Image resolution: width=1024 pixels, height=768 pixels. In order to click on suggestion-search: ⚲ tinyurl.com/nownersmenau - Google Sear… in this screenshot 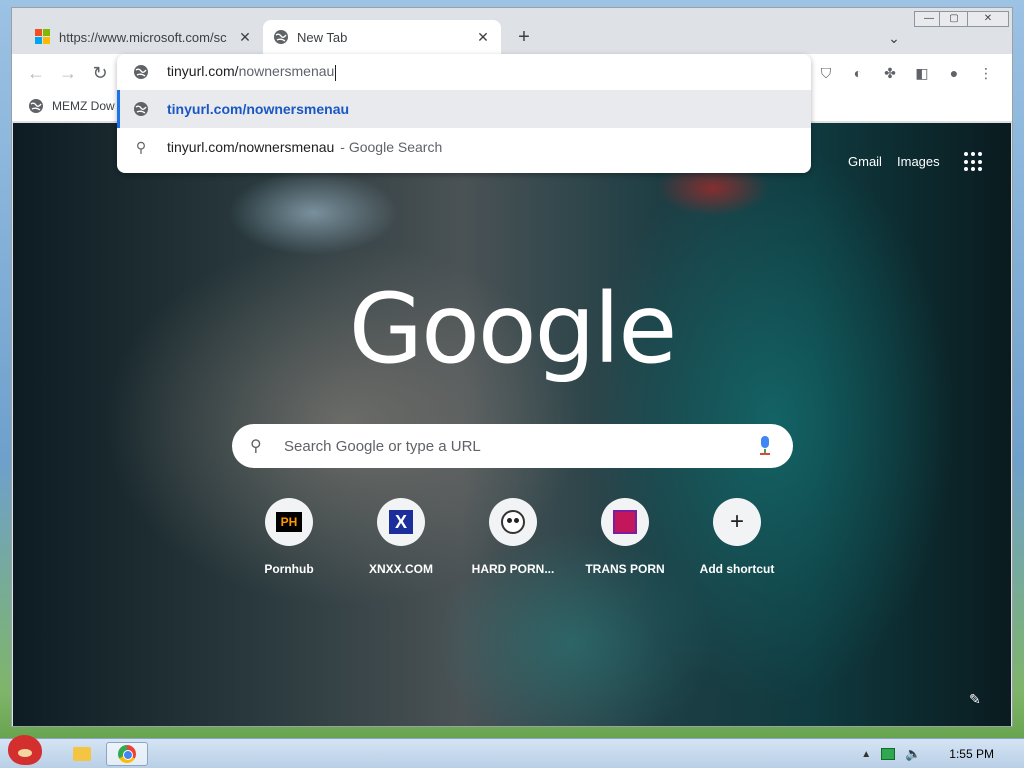, I will do `click(464, 147)`.